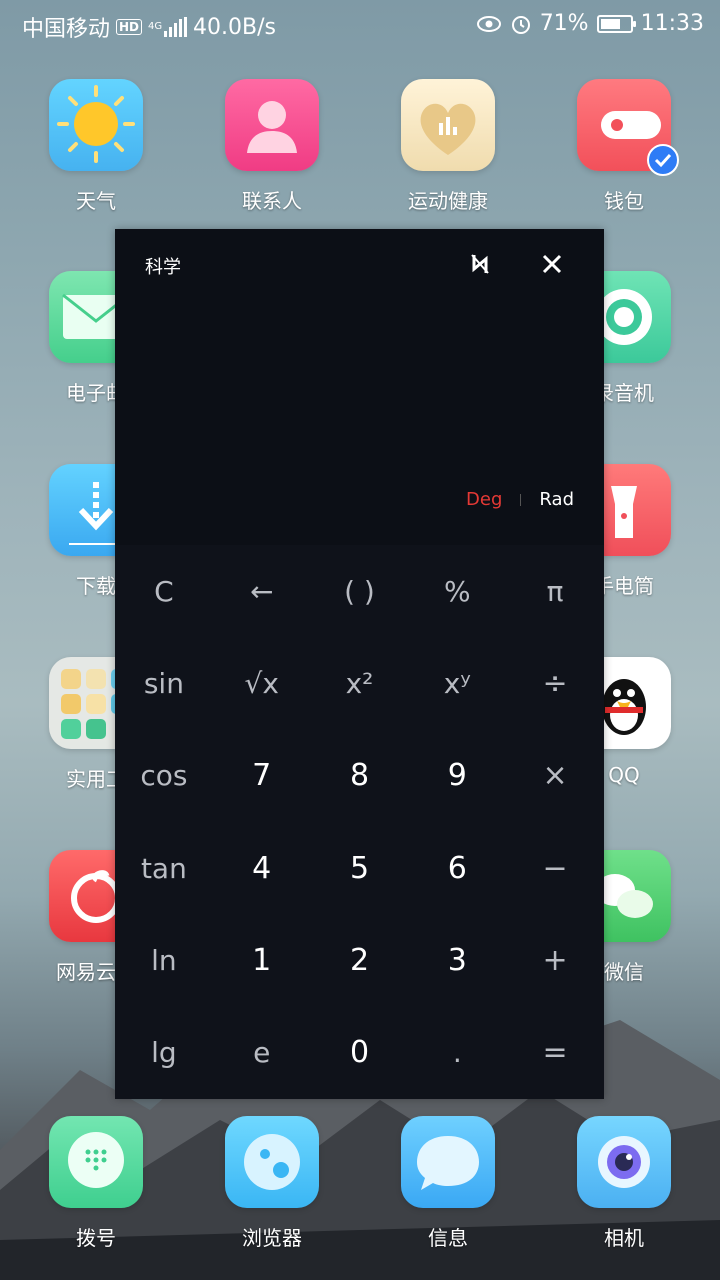  What do you see at coordinates (556, 499) in the screenshot?
I see `rad-option: Rad` at bounding box center [556, 499].